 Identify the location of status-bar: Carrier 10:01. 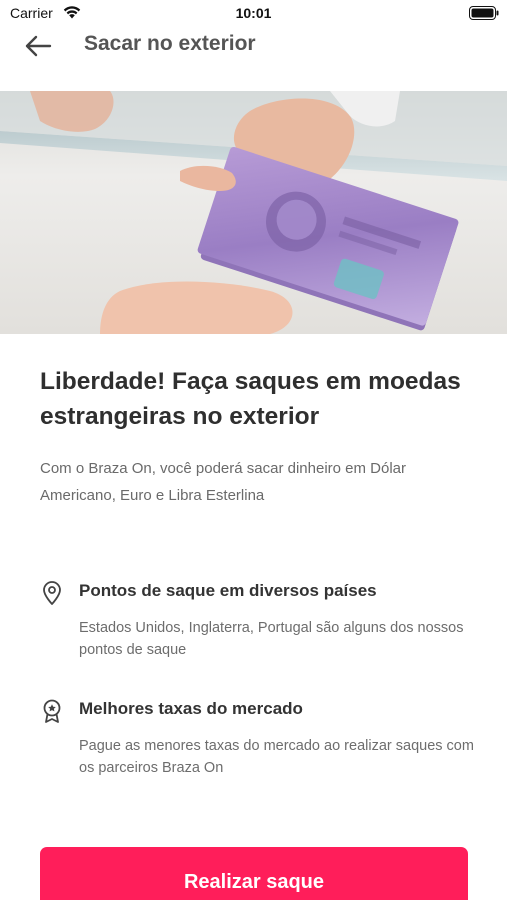
(253, 14).